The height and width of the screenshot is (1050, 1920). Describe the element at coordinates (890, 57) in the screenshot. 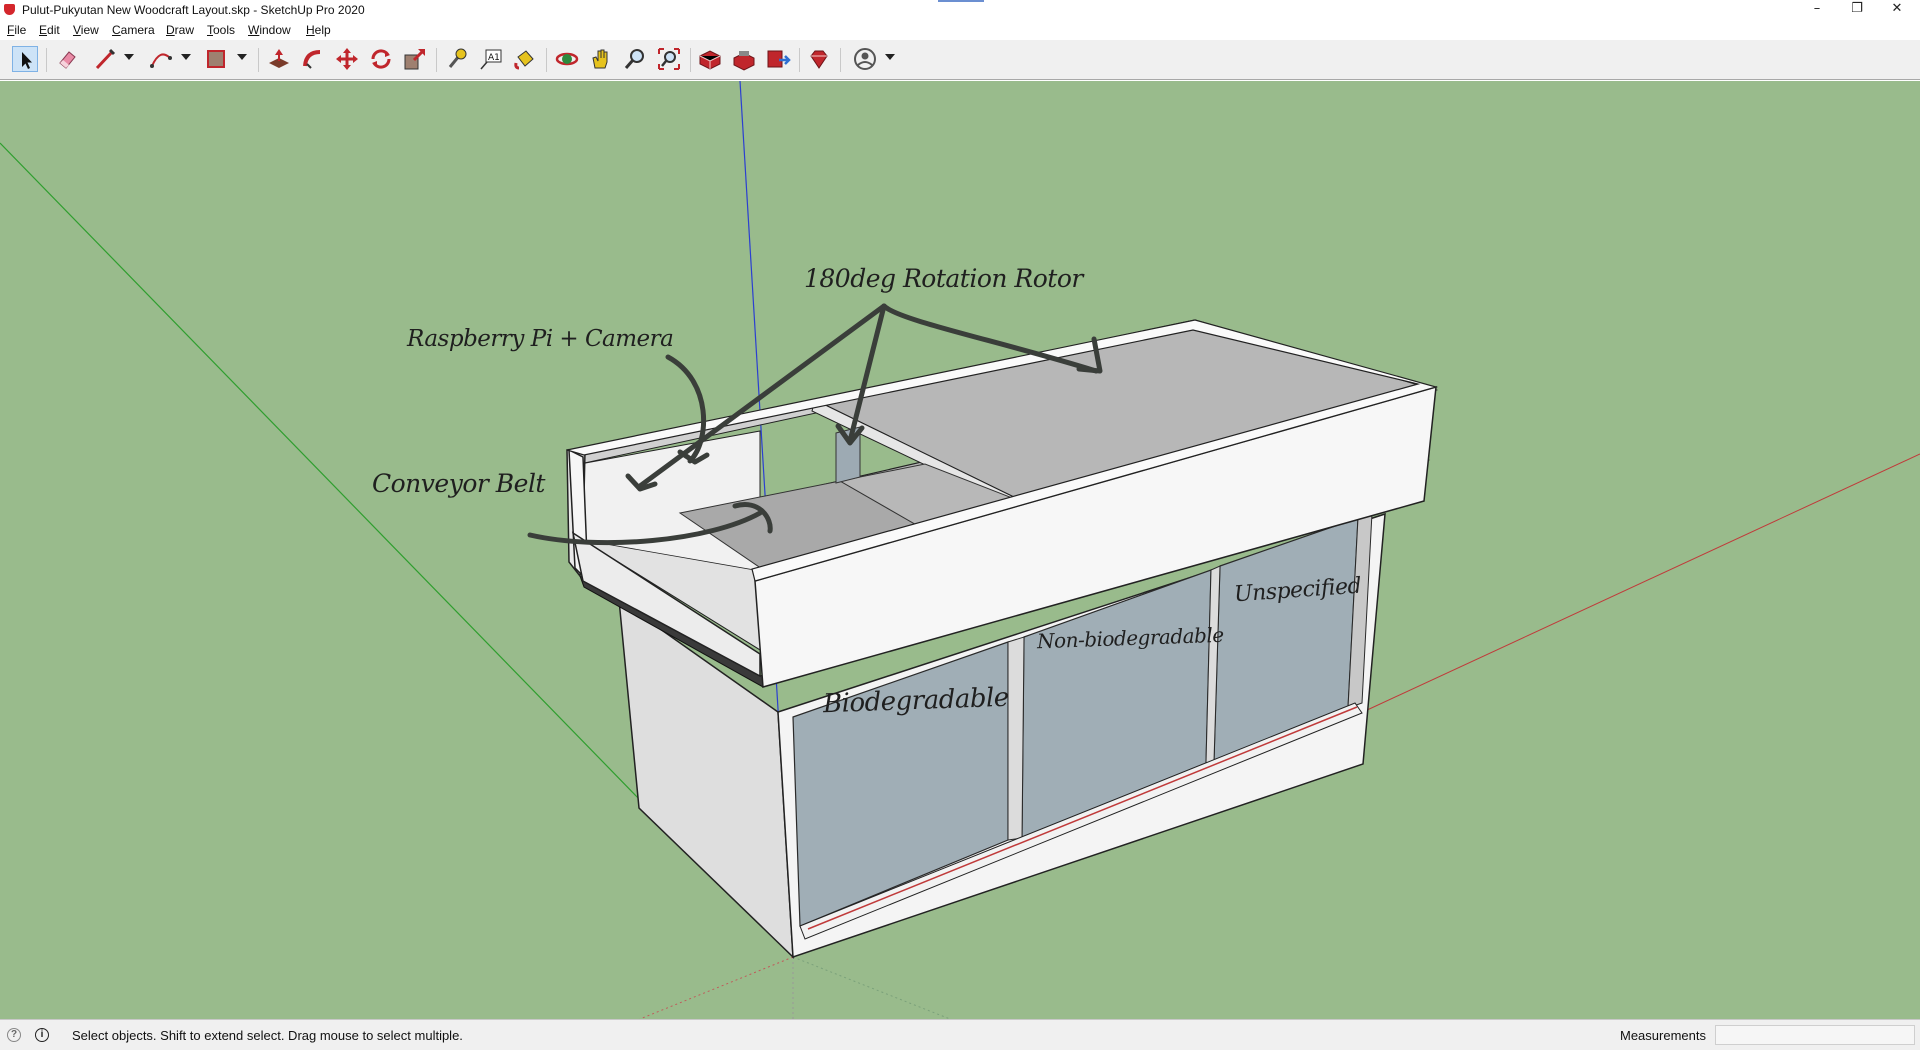

I see `account-dropdown-chevron-down-icon` at that location.